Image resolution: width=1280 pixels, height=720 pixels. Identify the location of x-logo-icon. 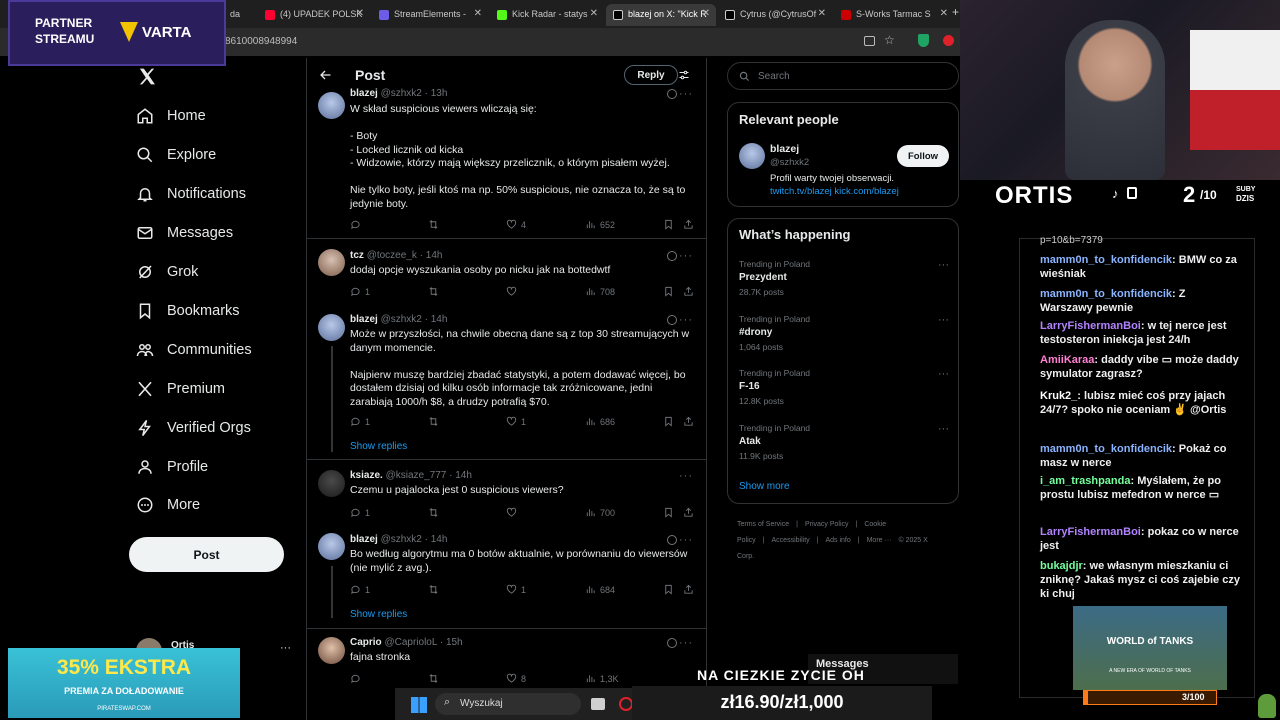
(147, 76).